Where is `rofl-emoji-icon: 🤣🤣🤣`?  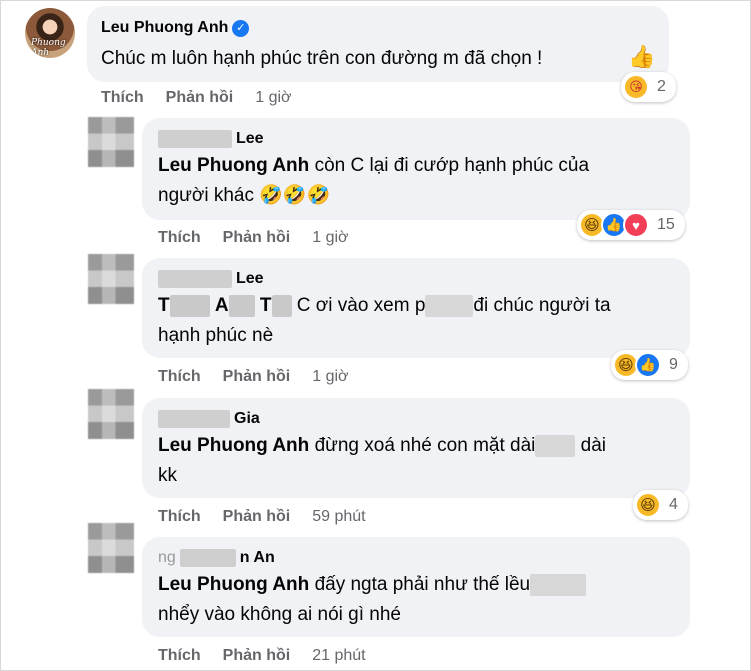
rofl-emoji-icon: 🤣🤣🤣 is located at coordinates (295, 195).